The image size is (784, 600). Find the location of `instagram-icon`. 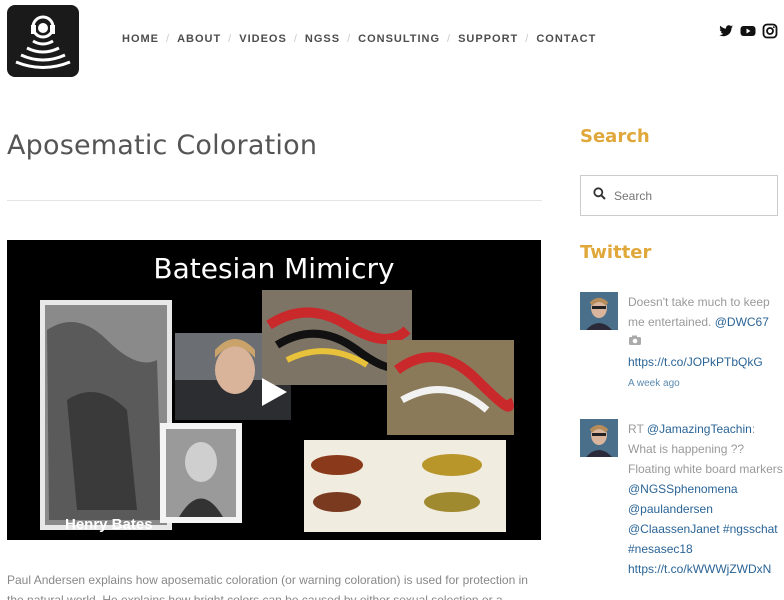

instagram-icon is located at coordinates (770, 31).